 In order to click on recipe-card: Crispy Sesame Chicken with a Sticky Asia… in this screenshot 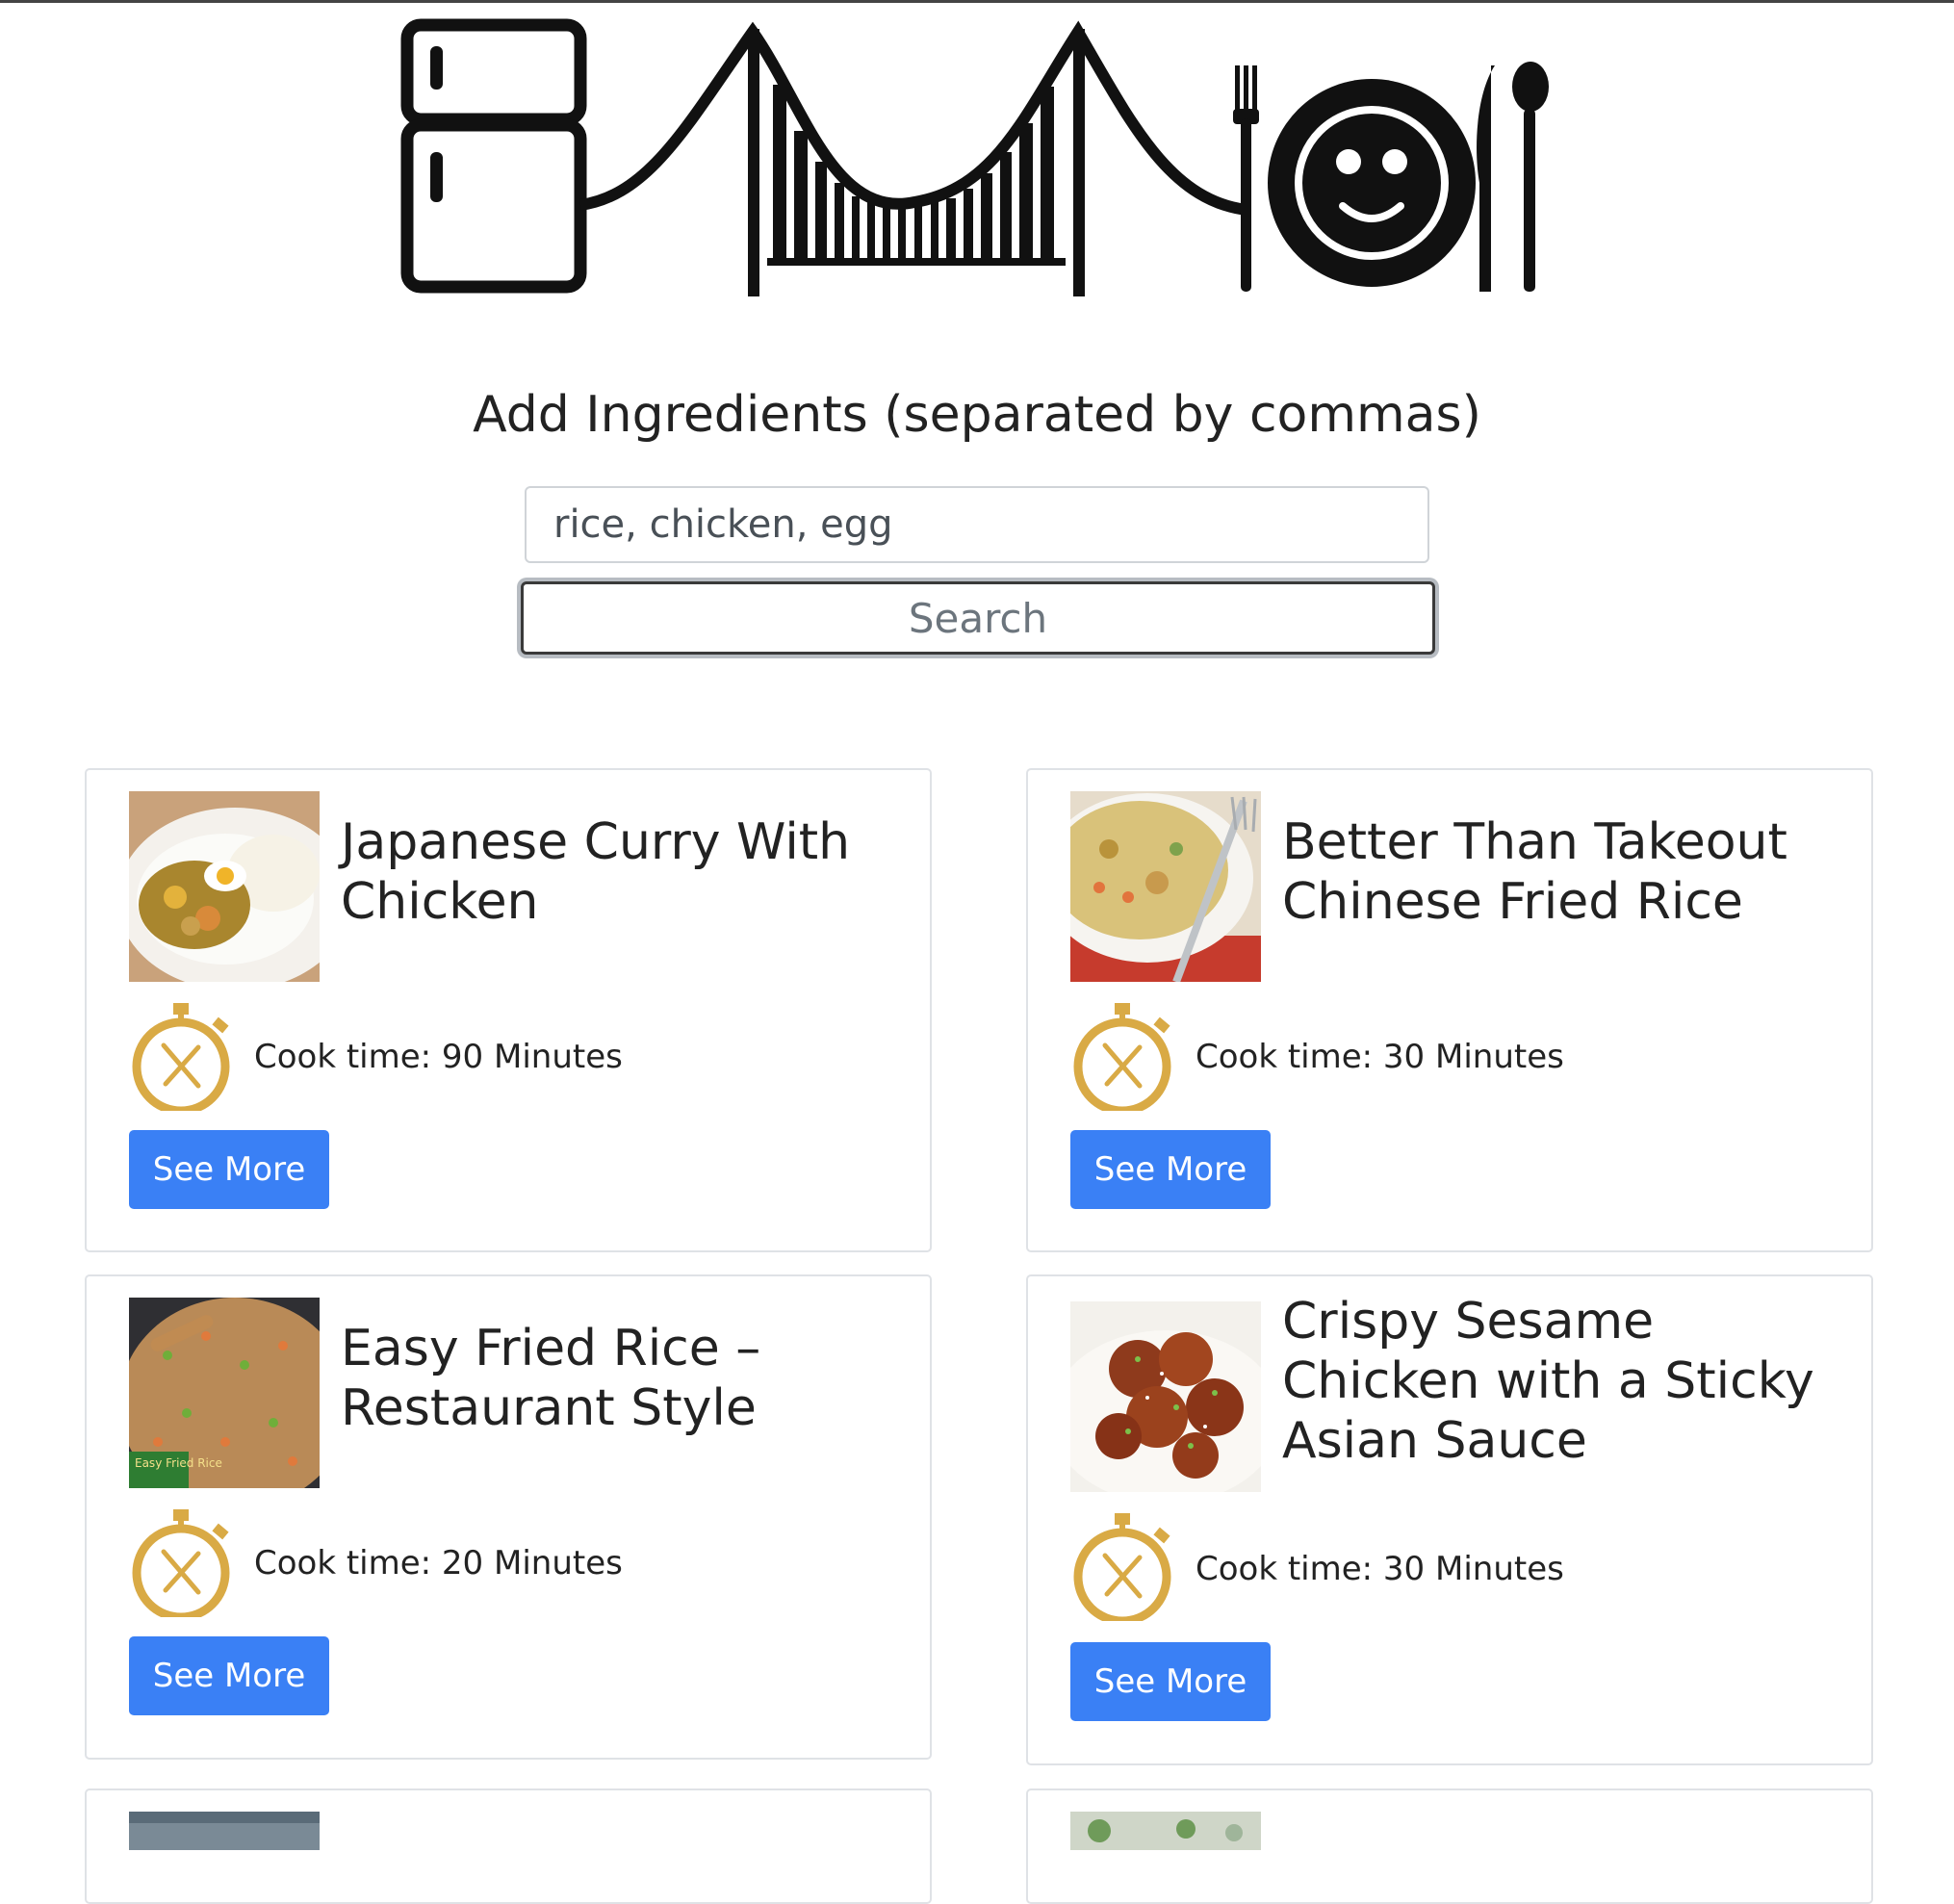, I will do `click(1449, 1519)`.